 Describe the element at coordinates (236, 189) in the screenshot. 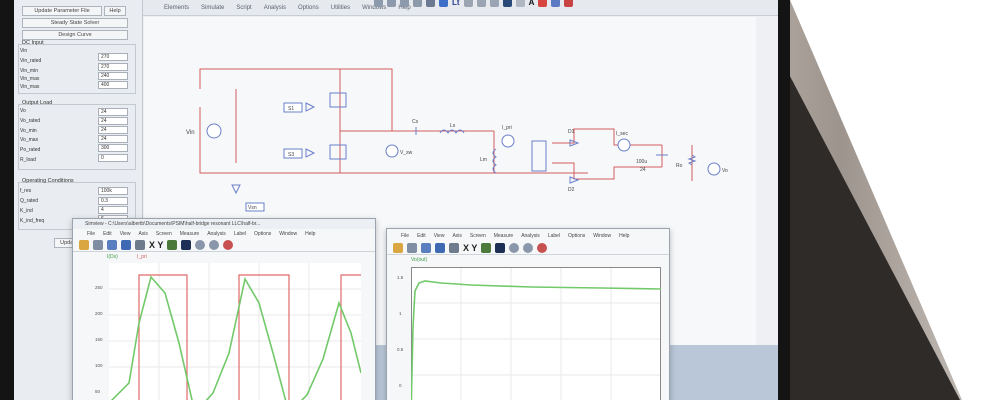

I see `sensor-icon` at that location.